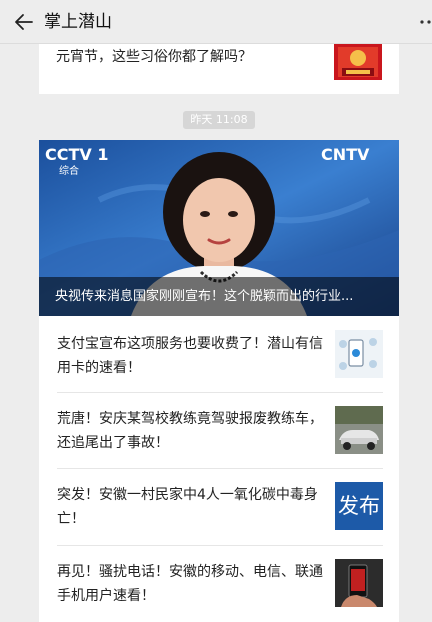 Image resolution: width=432 pixels, height=622 pixels. I want to click on announcement-thumbnail: 发布, so click(359, 506).